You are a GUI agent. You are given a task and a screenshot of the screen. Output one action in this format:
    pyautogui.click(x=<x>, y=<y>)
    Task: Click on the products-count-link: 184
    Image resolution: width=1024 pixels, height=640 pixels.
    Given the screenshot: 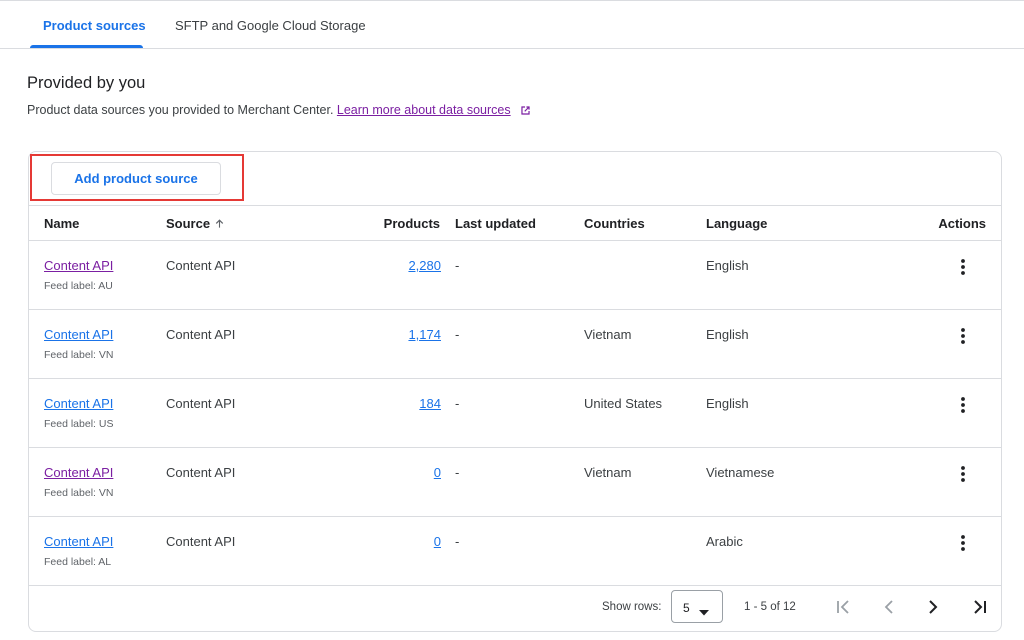 What is the action you would take?
    pyautogui.click(x=430, y=403)
    